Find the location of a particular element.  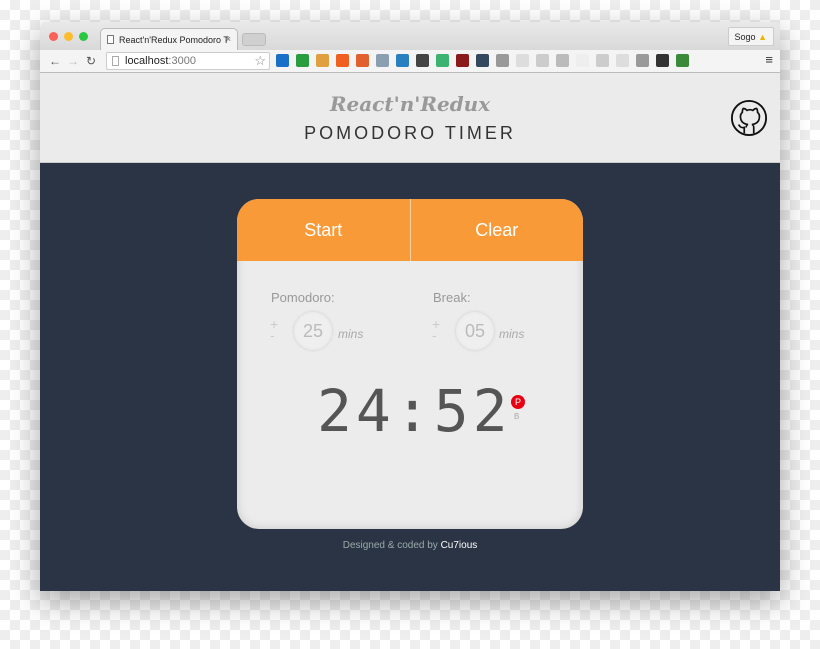

browser-toolbar: ← → ↻ localhost:3000 ☆ ≡ is located at coordinates (410, 61).